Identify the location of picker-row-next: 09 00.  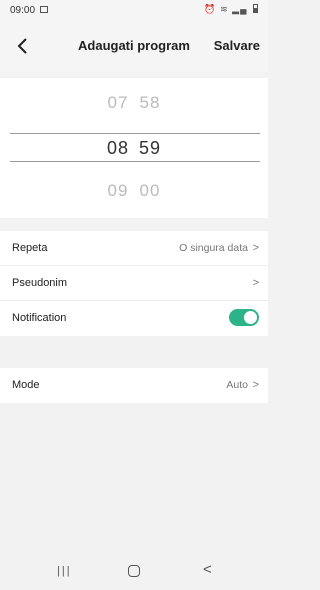
(134, 191).